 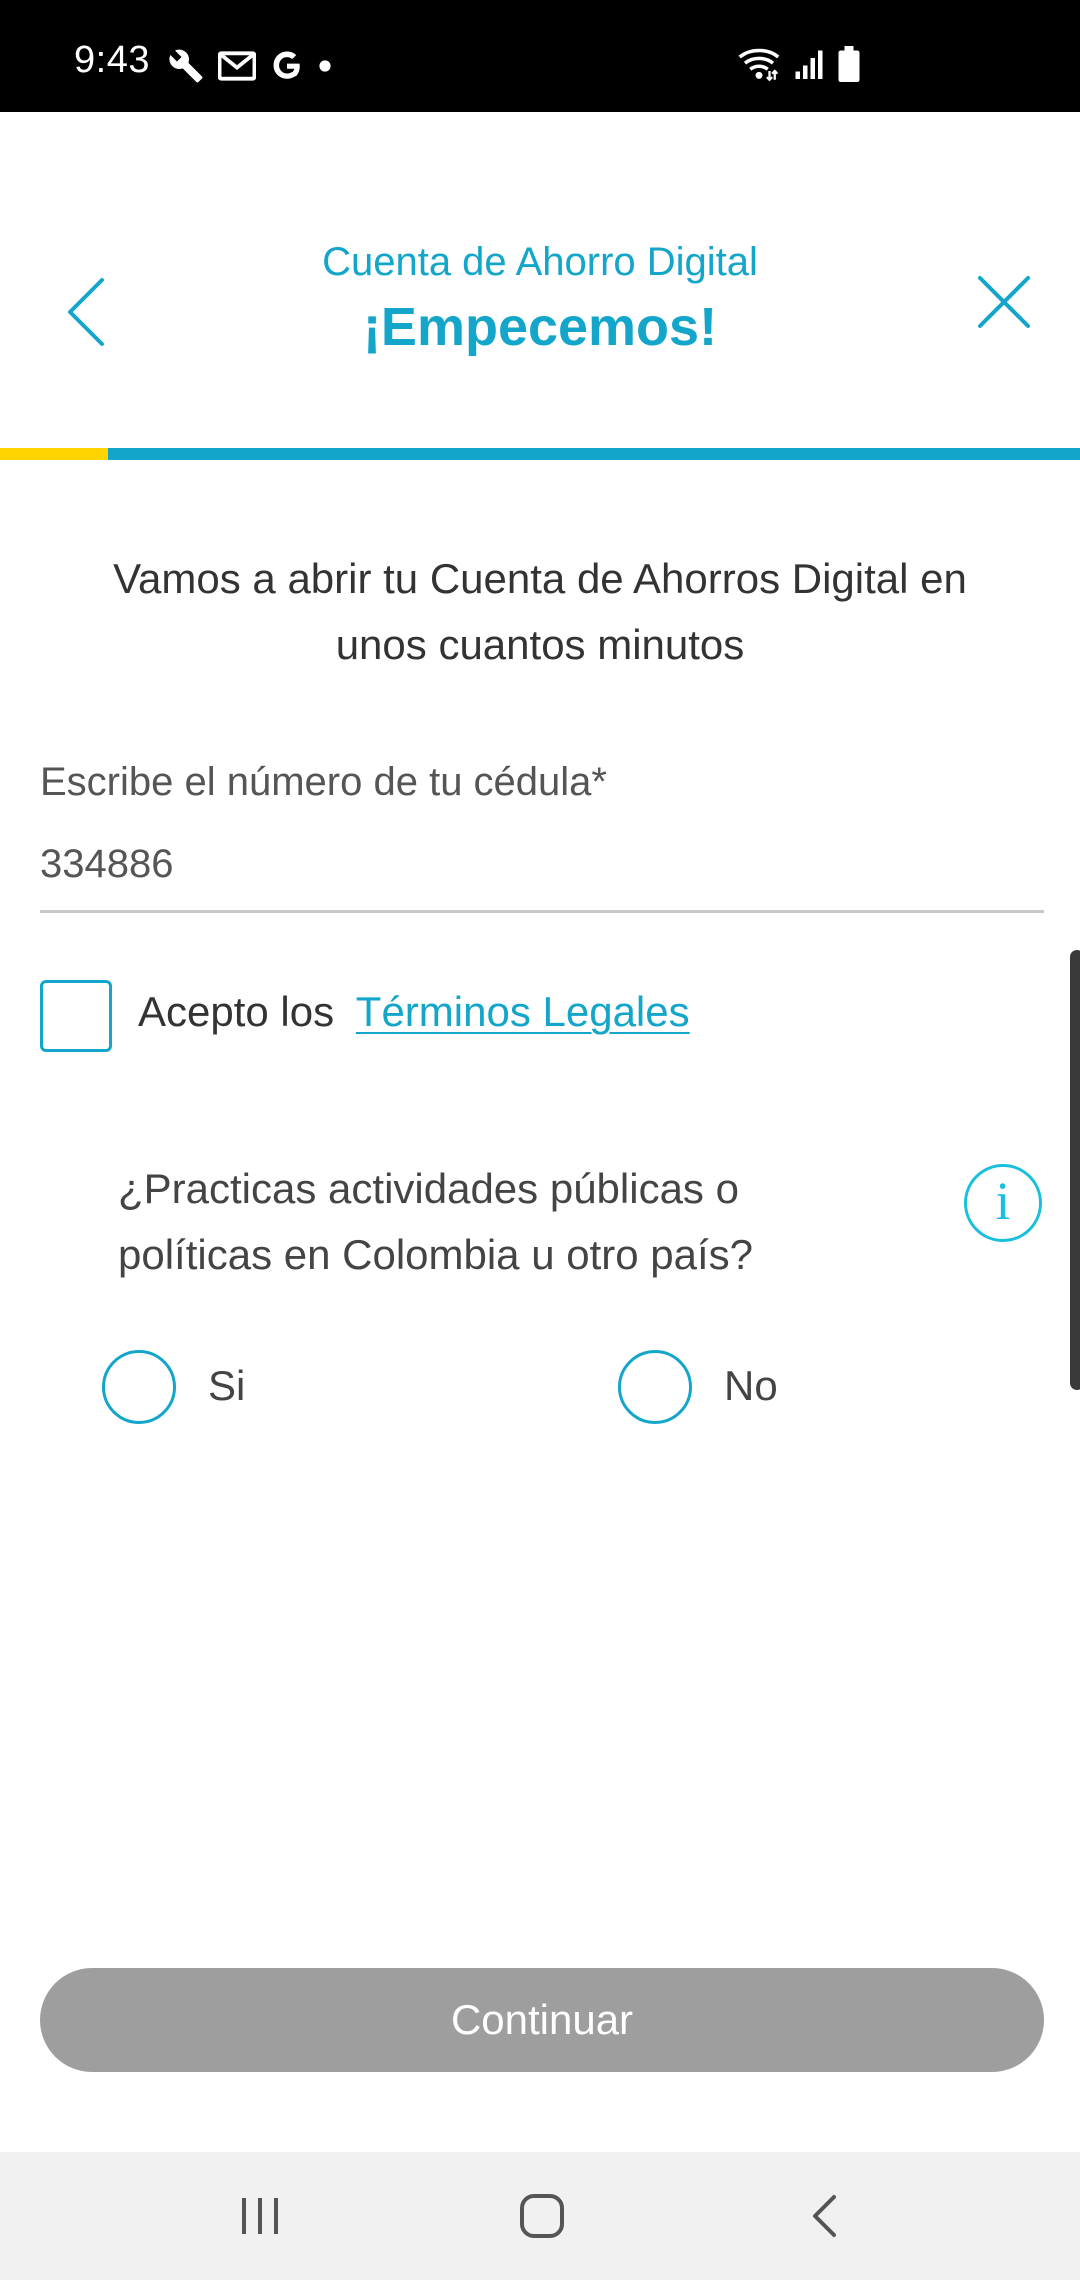 I want to click on radio-si-label: Si, so click(x=226, y=1386).